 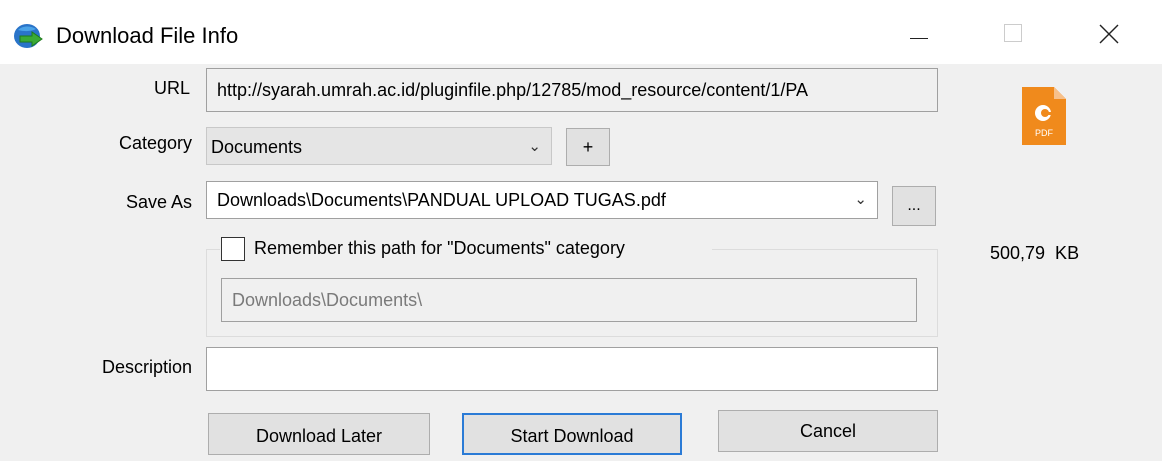 I want to click on title-bar: Download File Info, so click(x=581, y=32).